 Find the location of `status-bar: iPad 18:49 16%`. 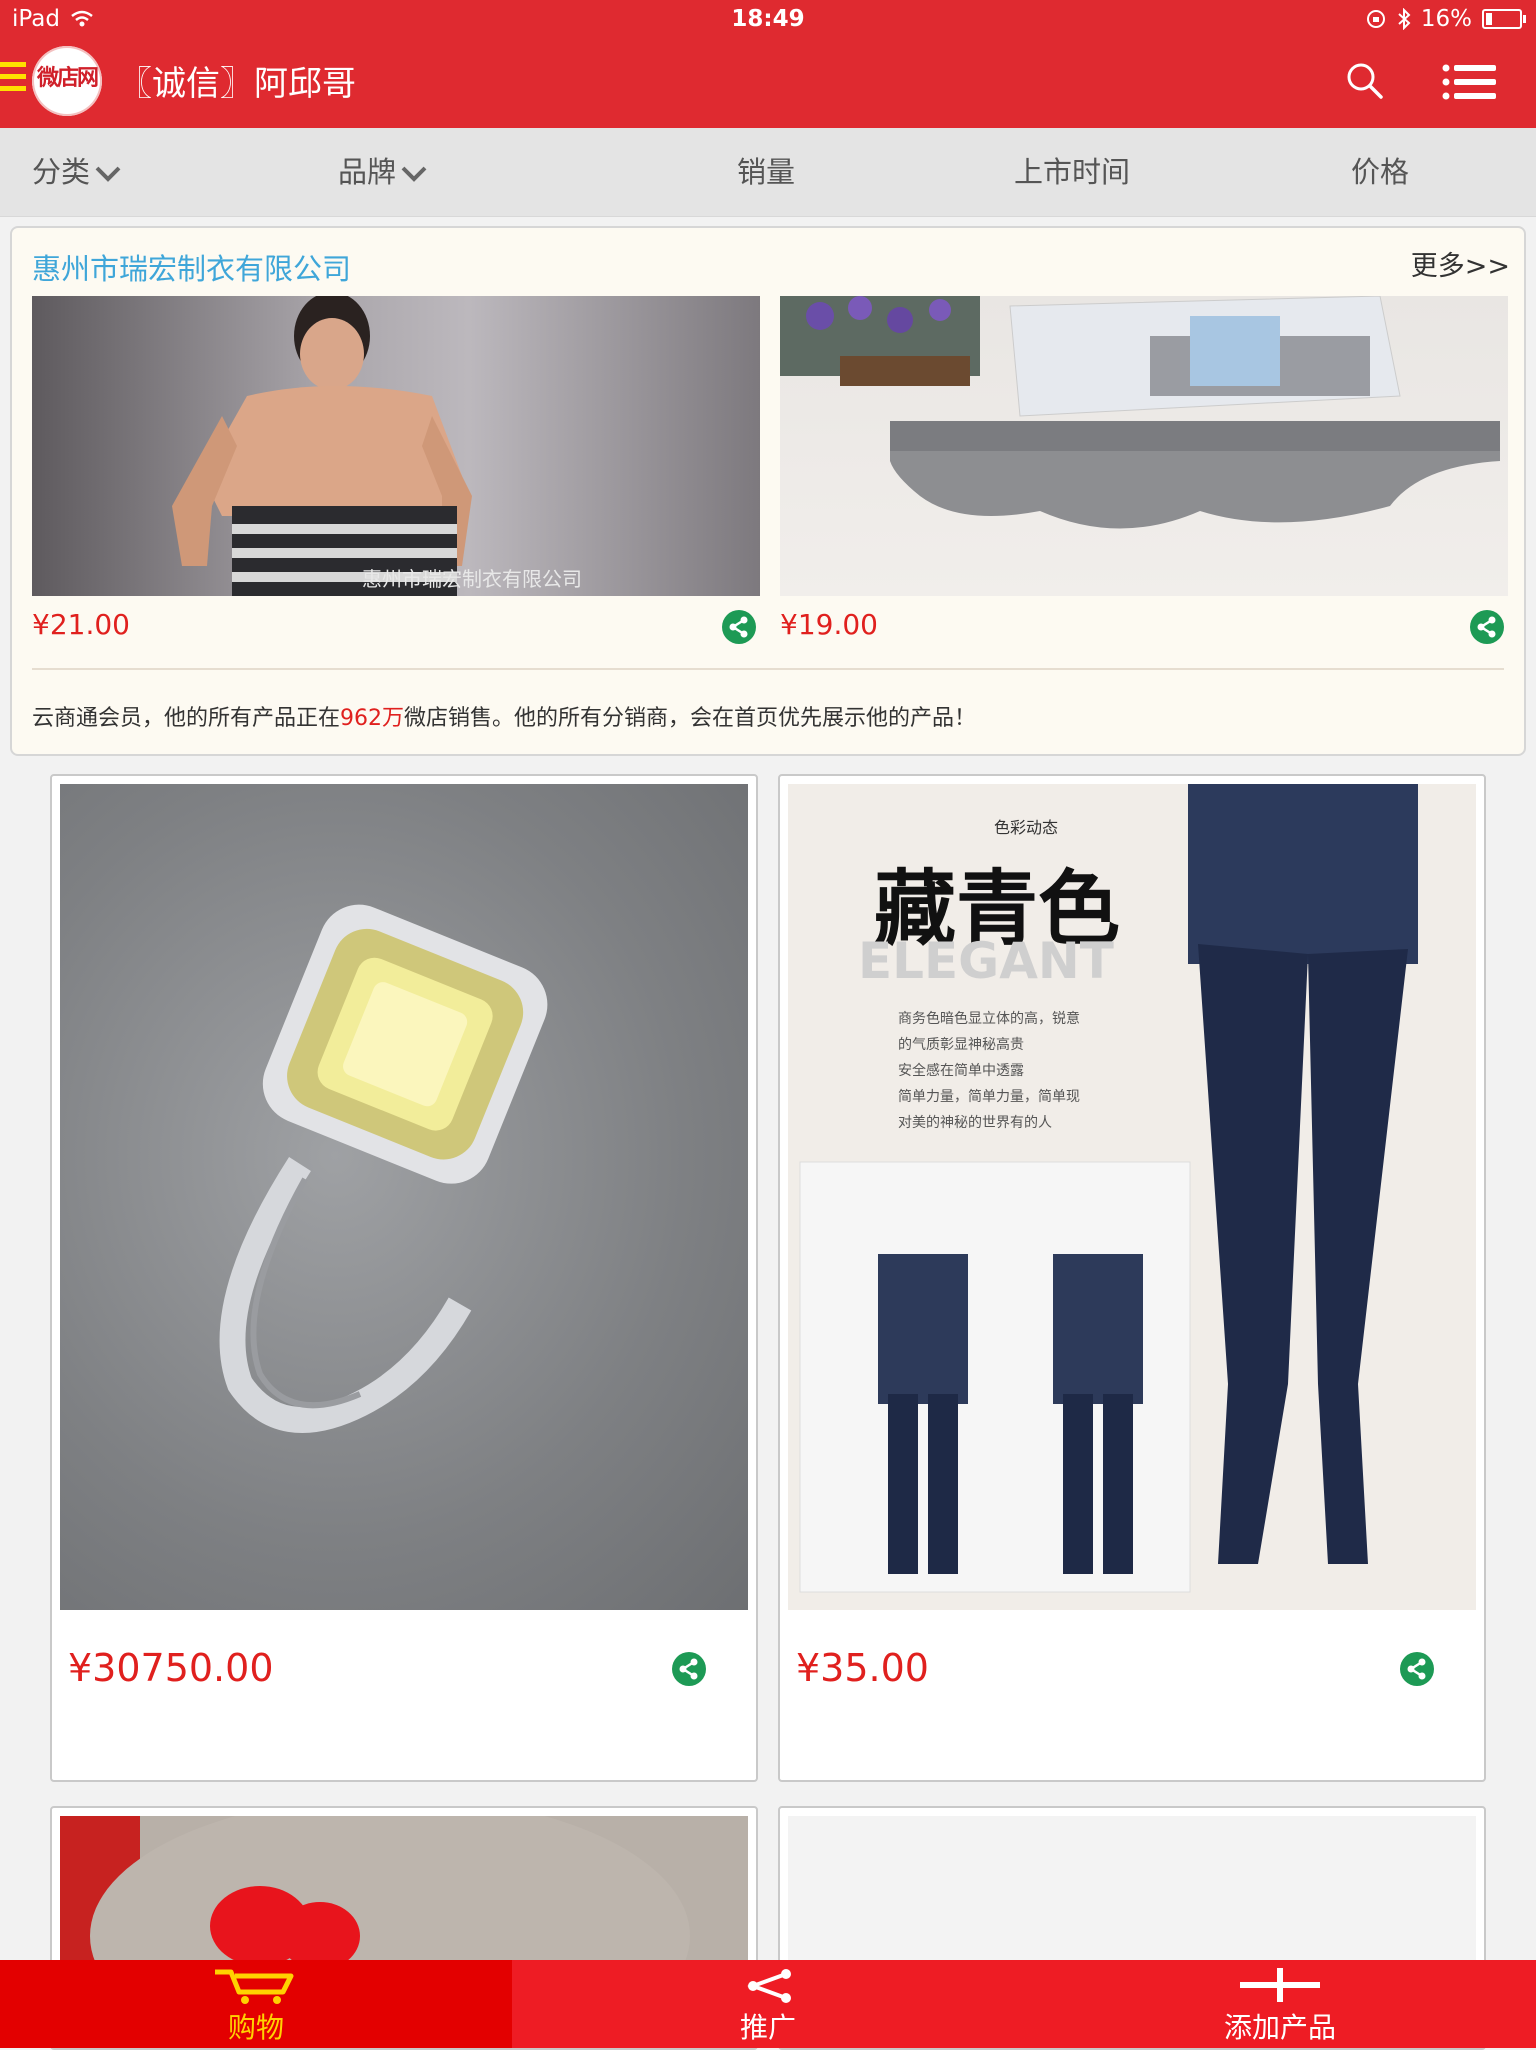

status-bar: iPad 18:49 16% is located at coordinates (768, 20).